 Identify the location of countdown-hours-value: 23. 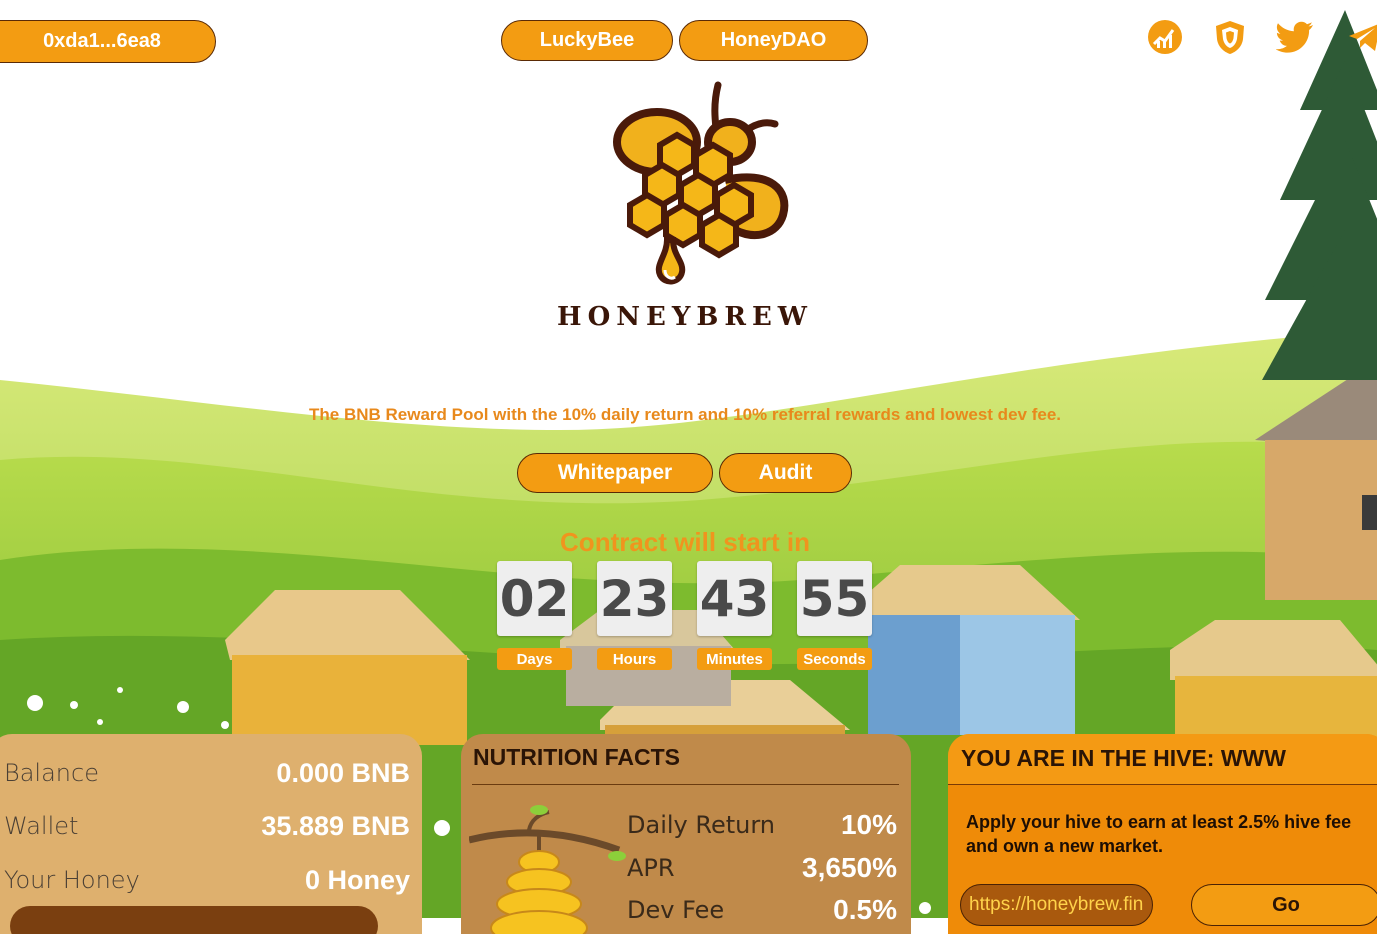
(634, 598).